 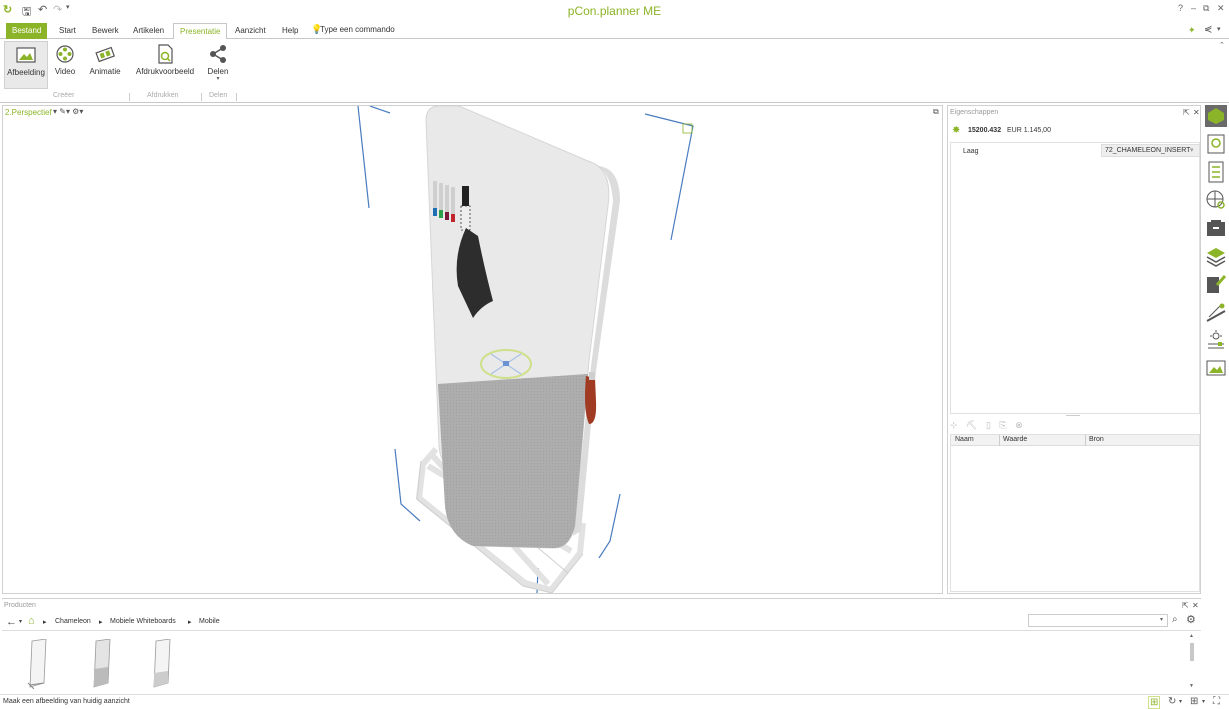 I want to click on tab-start: Start, so click(x=67, y=31).